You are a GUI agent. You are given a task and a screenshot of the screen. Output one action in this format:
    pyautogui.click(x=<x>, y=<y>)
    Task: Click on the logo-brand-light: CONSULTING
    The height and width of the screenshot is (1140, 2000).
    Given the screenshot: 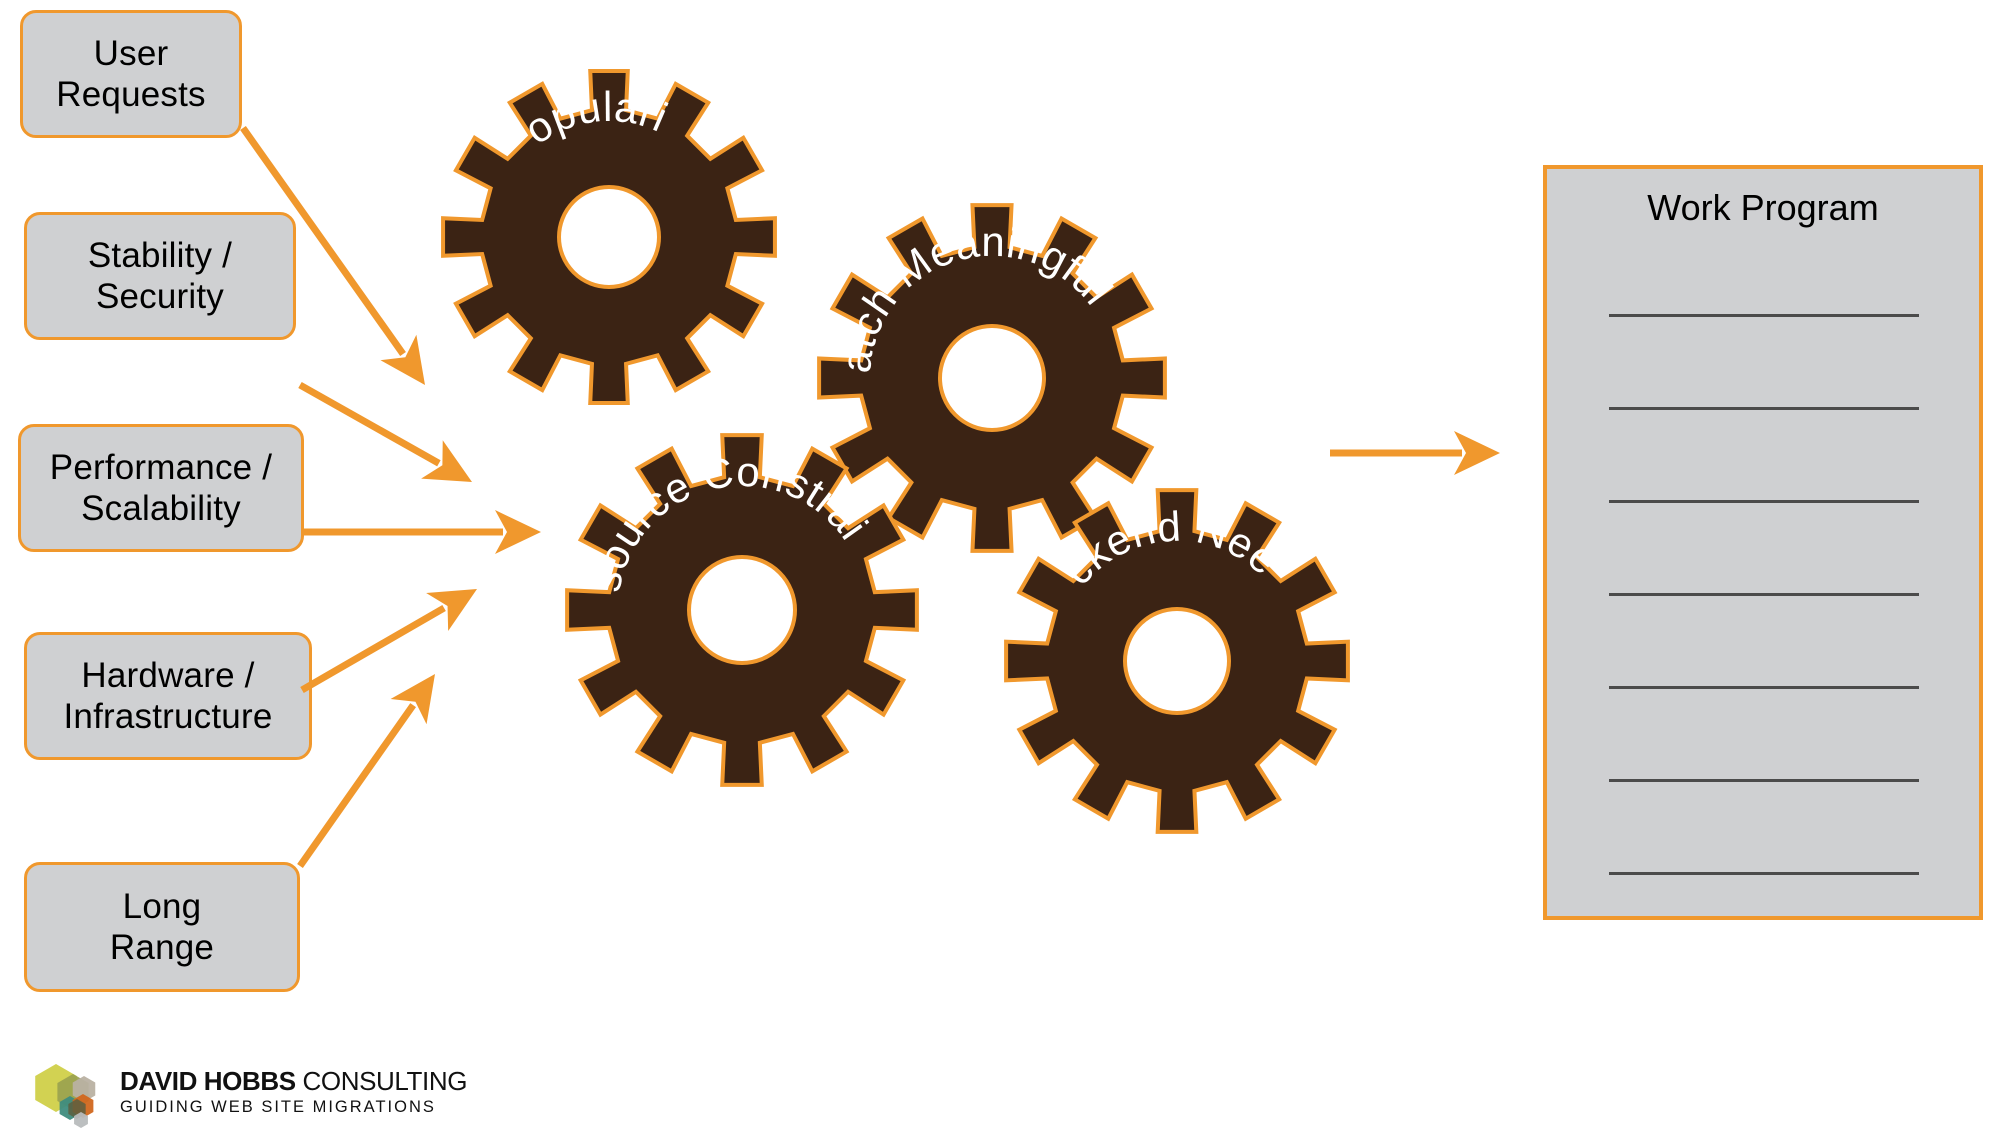 What is the action you would take?
    pyautogui.click(x=381, y=1081)
    